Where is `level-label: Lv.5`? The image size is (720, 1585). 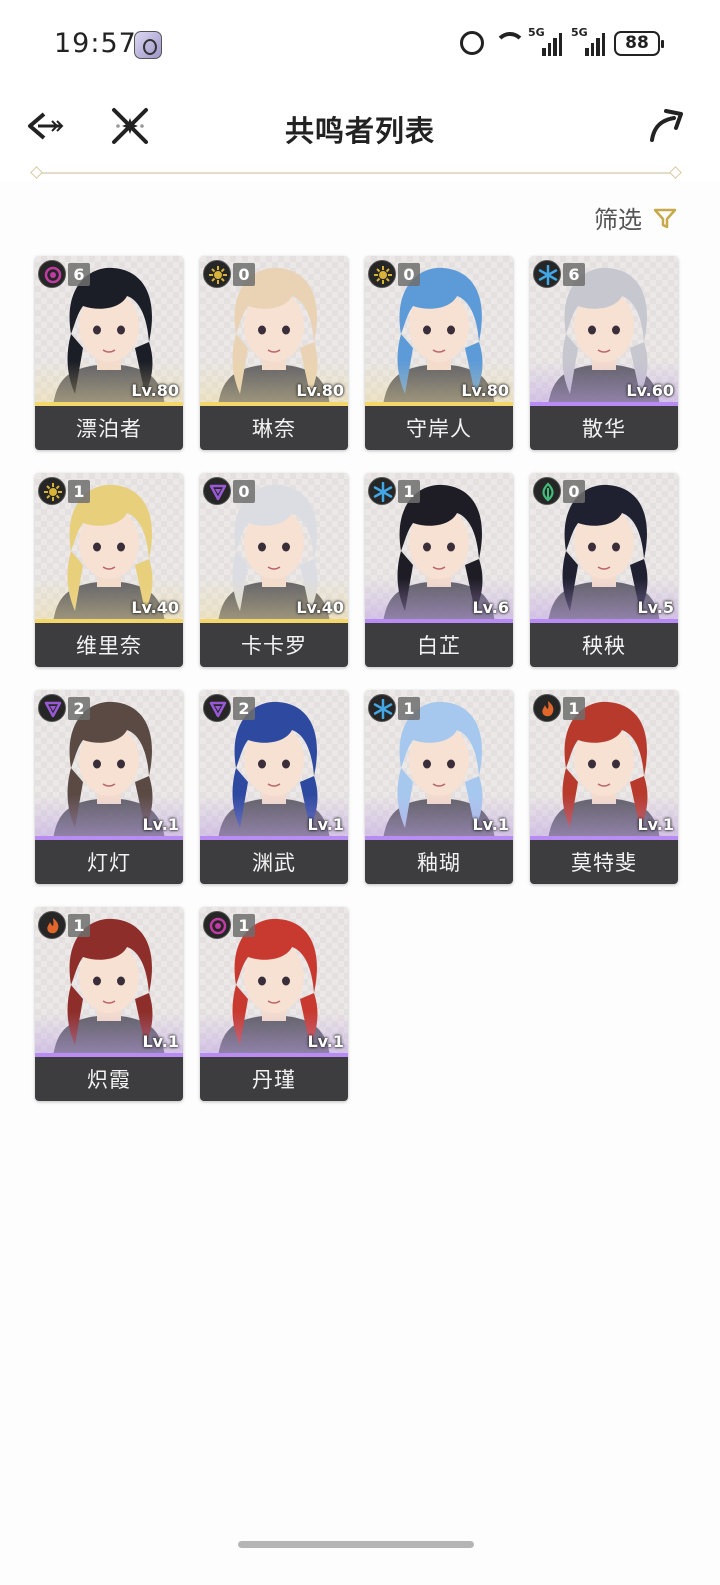 level-label: Lv.5 is located at coordinates (655, 607).